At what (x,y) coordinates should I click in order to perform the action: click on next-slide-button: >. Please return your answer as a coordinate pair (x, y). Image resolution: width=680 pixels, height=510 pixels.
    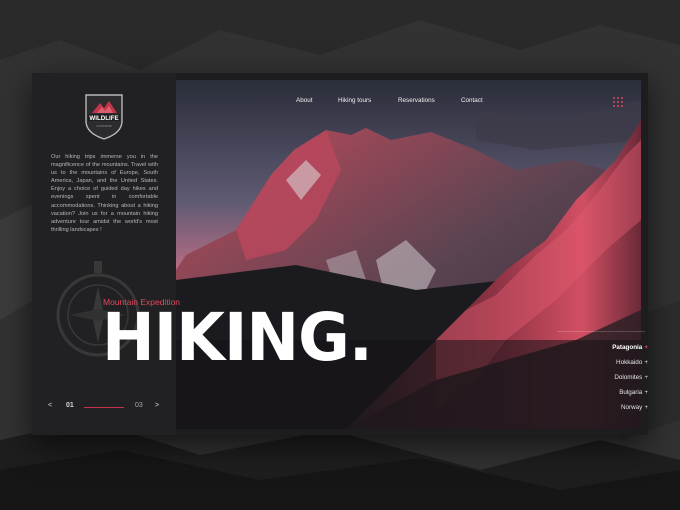
    Looking at the image, I should click on (157, 405).